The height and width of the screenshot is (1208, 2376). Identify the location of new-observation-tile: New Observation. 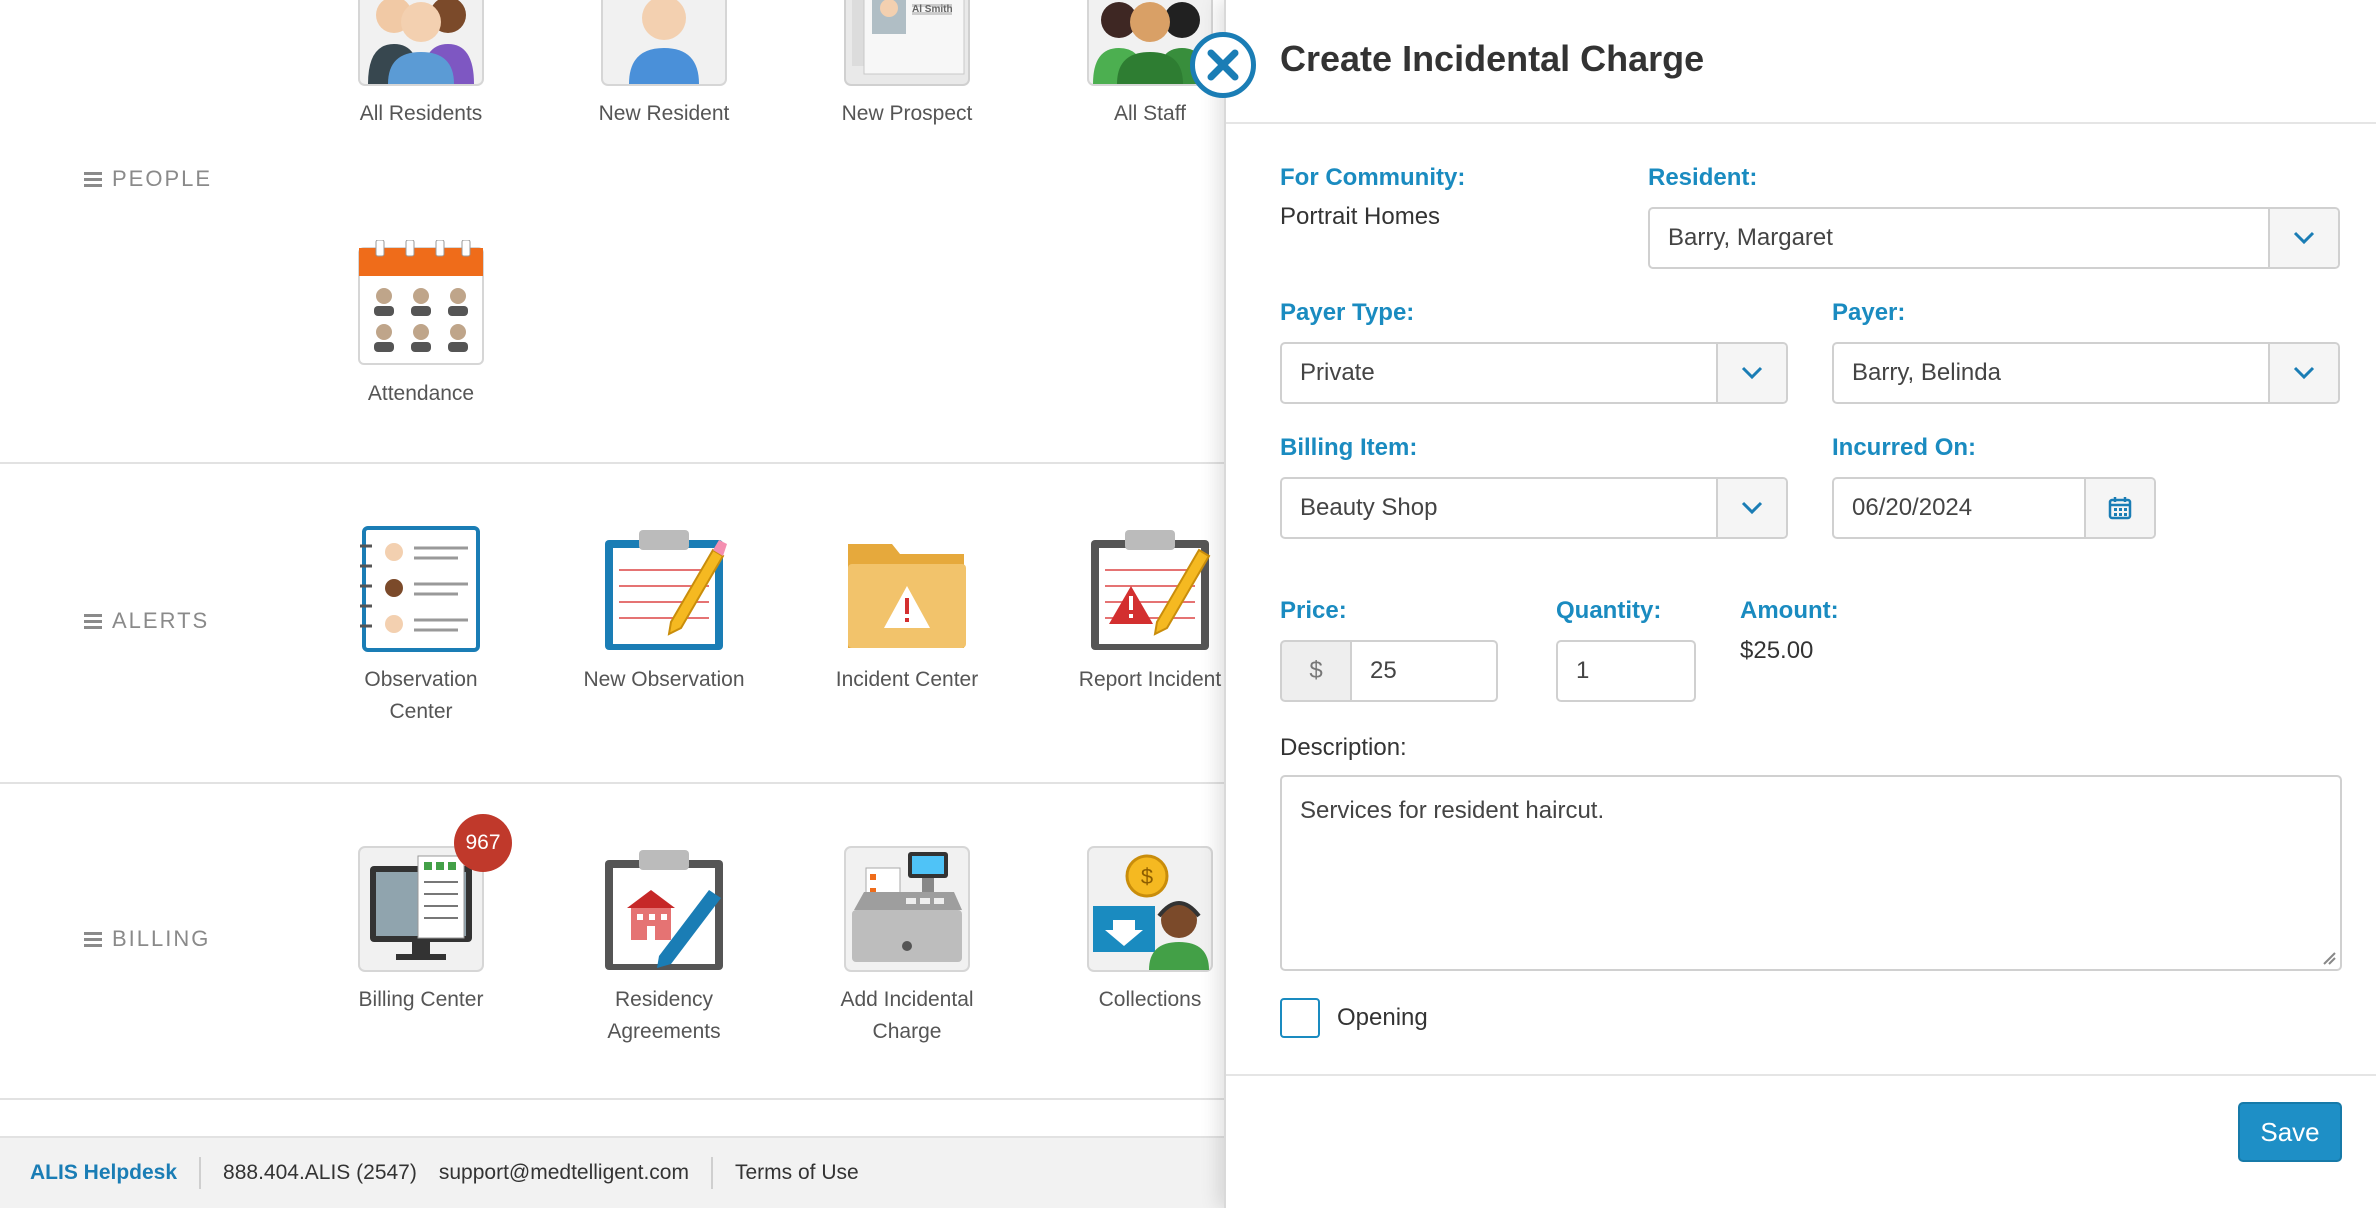
(664, 611).